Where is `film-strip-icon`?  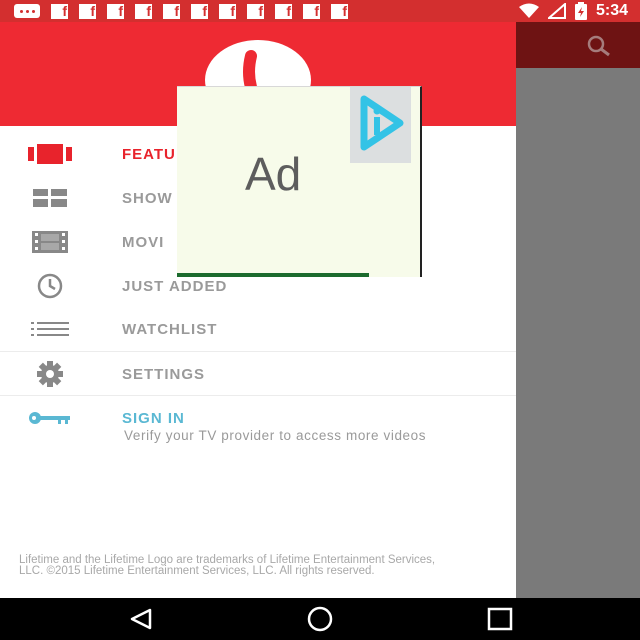 film-strip-icon is located at coordinates (50, 154).